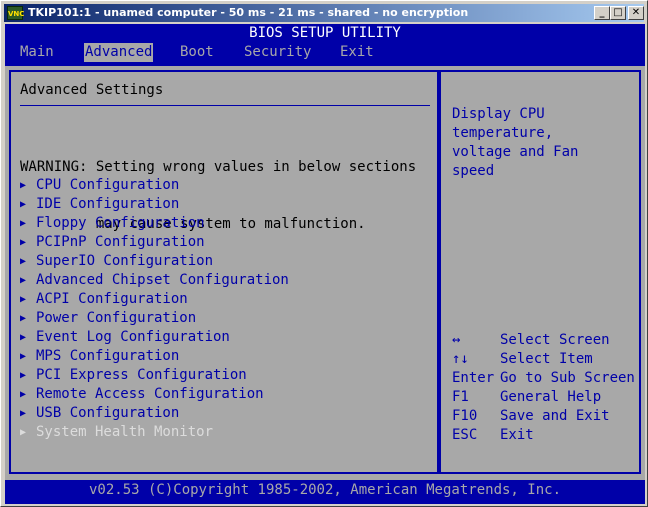  I want to click on submenu-item: ▶ PCI Express Configuration, so click(154, 375).